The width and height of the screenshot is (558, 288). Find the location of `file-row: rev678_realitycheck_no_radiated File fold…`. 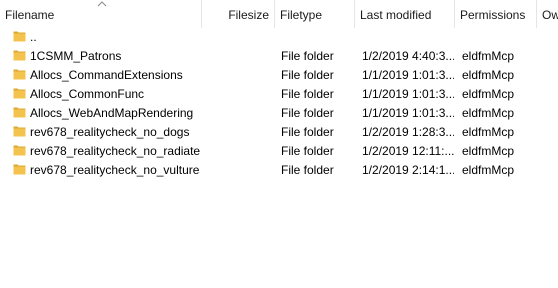

file-row: rev678_realitycheck_no_radiated File fold… is located at coordinates (279, 150).